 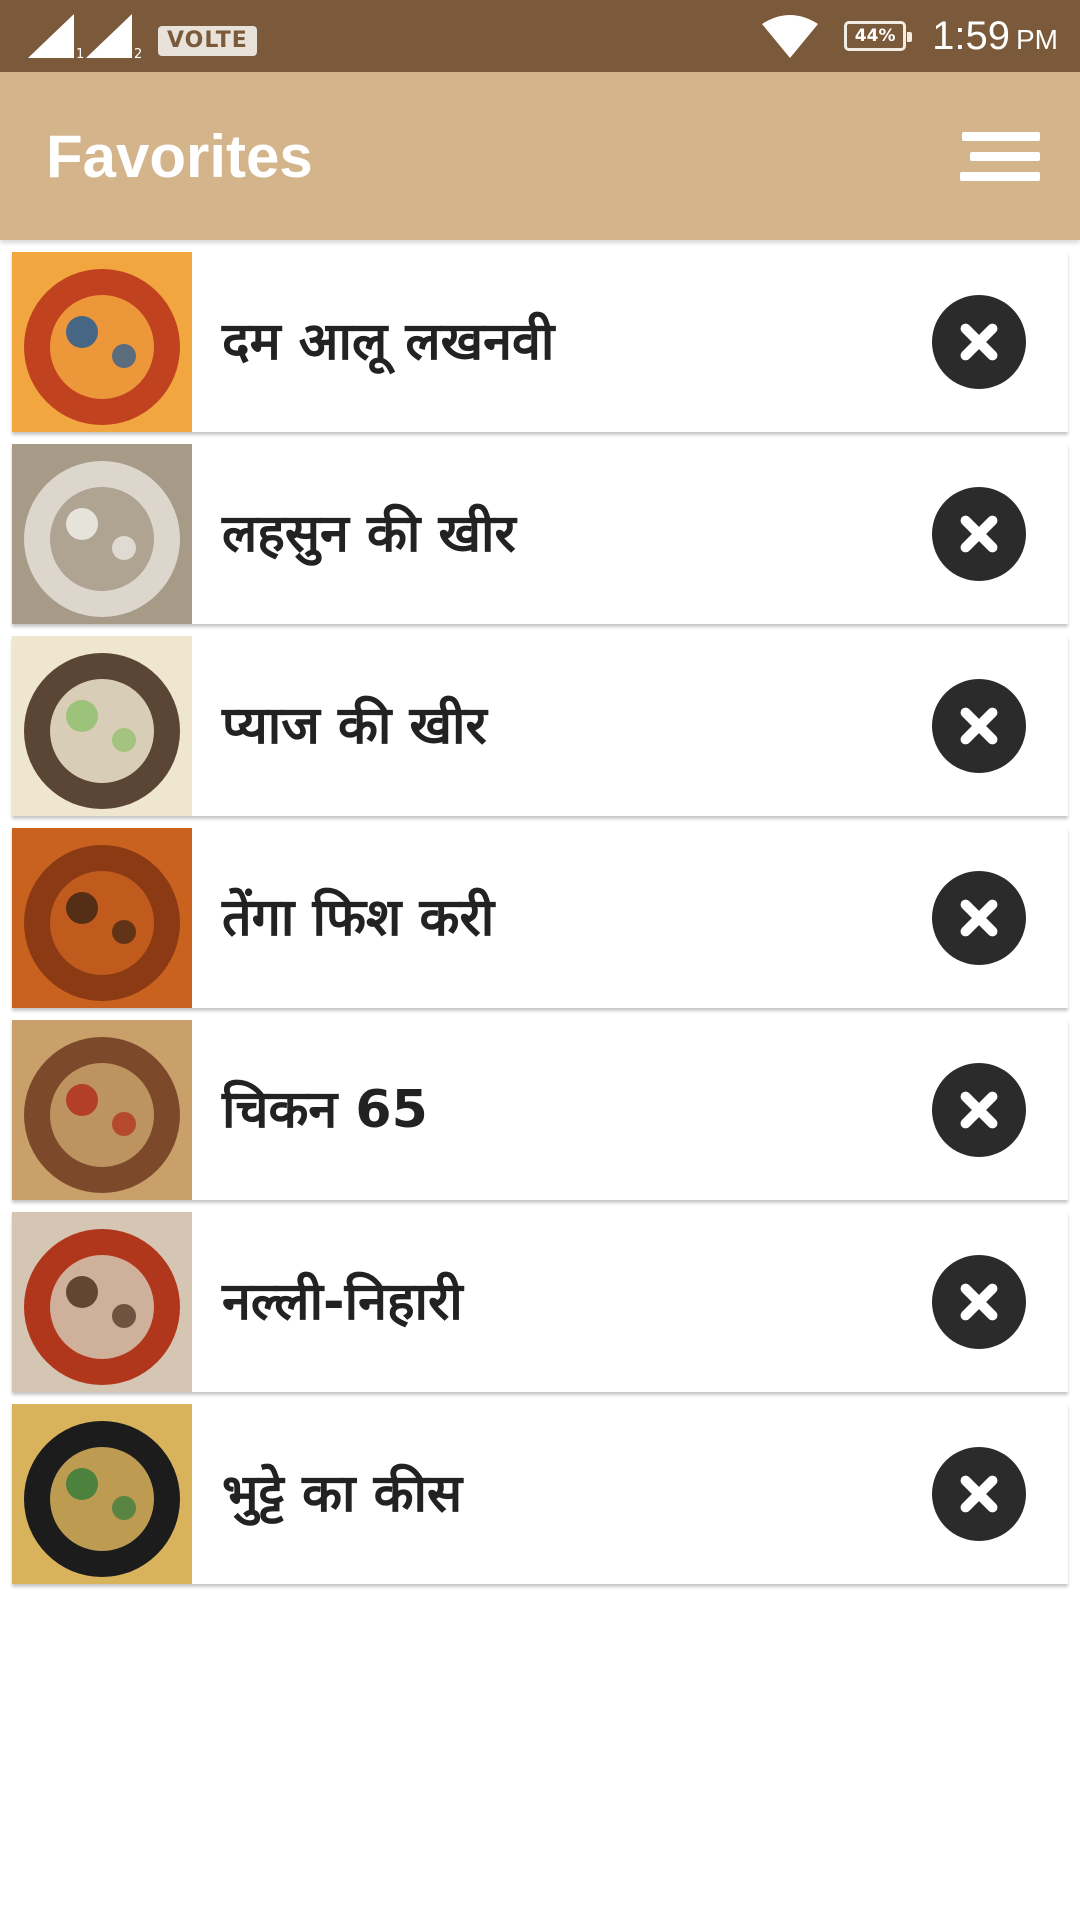 I want to click on recipe-title: भुट्टे का कीस, so click(x=342, y=1494).